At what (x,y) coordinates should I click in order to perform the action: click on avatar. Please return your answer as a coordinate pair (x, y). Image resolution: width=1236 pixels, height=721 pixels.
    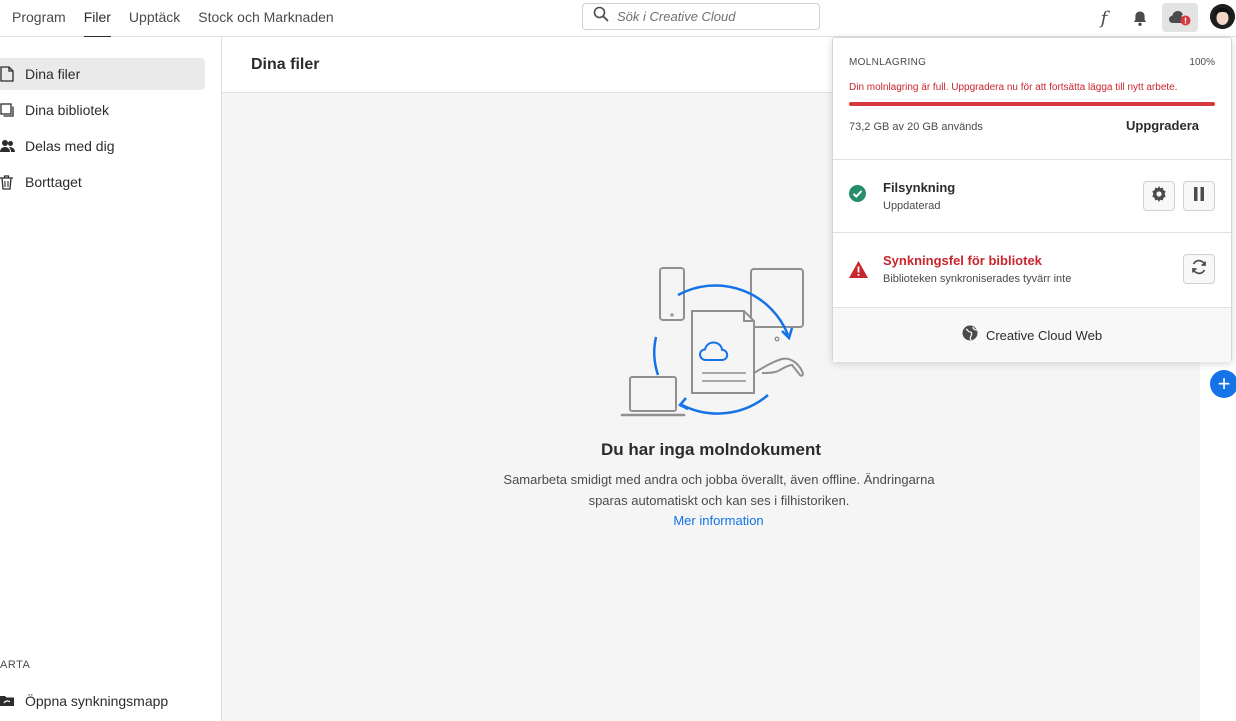
    Looking at the image, I should click on (1222, 16).